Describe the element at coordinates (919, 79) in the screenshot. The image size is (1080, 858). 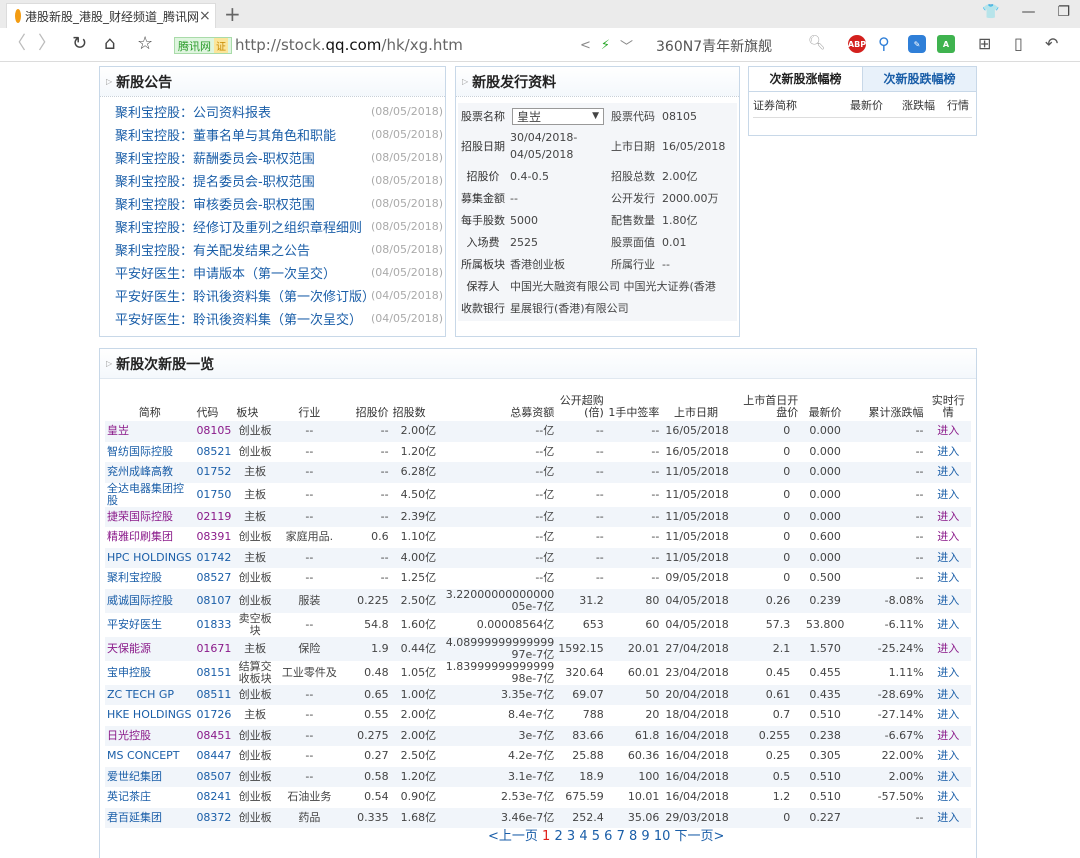
I see `tab-loss-ranking: 次新股跌幅榜` at that location.